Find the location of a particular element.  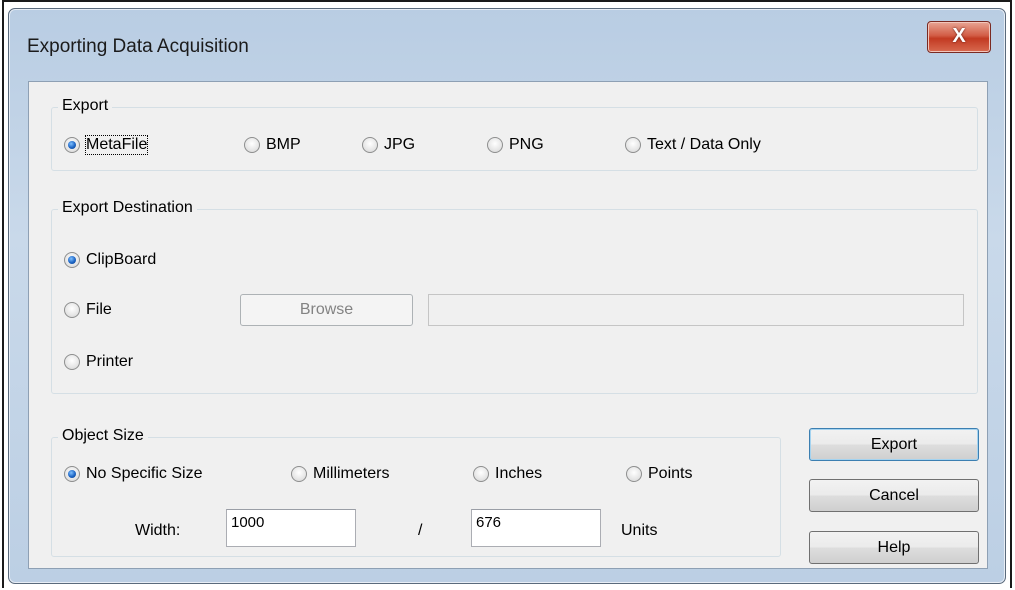

radio-no-specific-size-label: No Specific Size is located at coordinates (144, 473).